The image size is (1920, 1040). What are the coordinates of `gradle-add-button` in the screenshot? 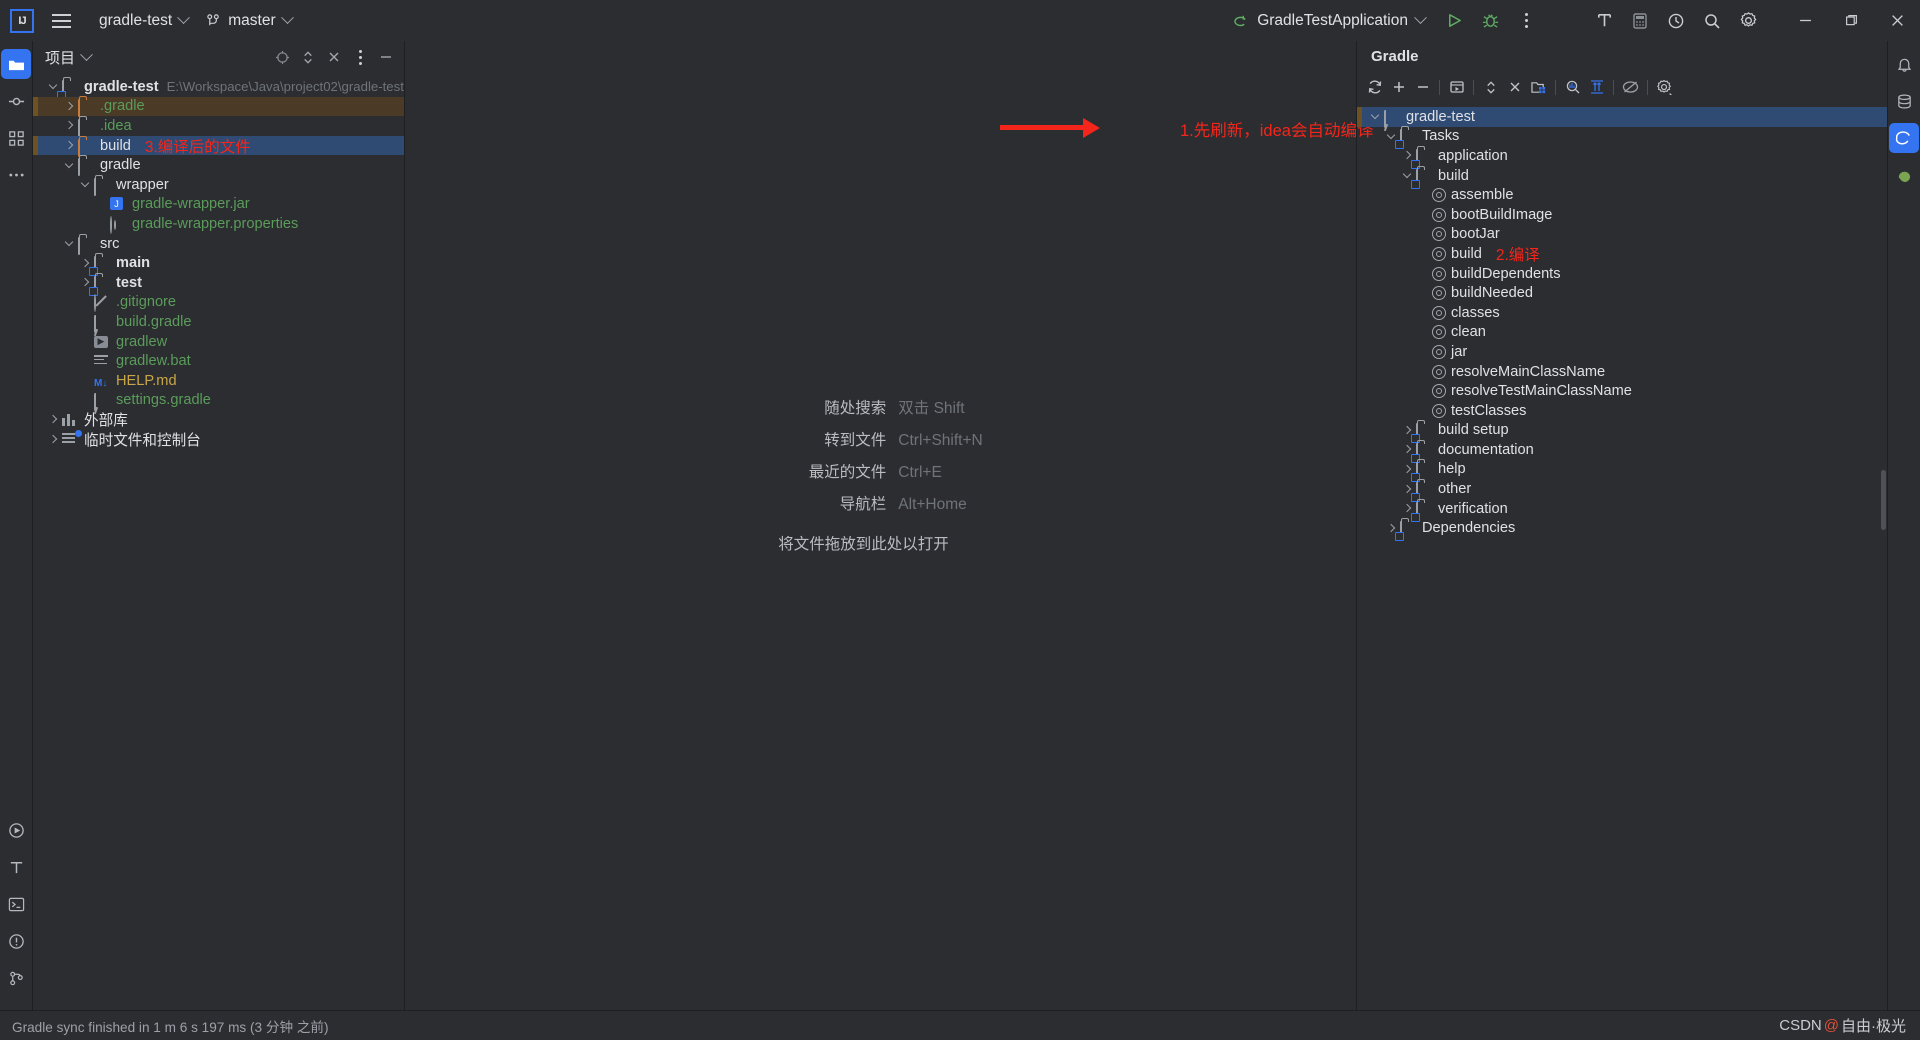 It's located at (1398, 87).